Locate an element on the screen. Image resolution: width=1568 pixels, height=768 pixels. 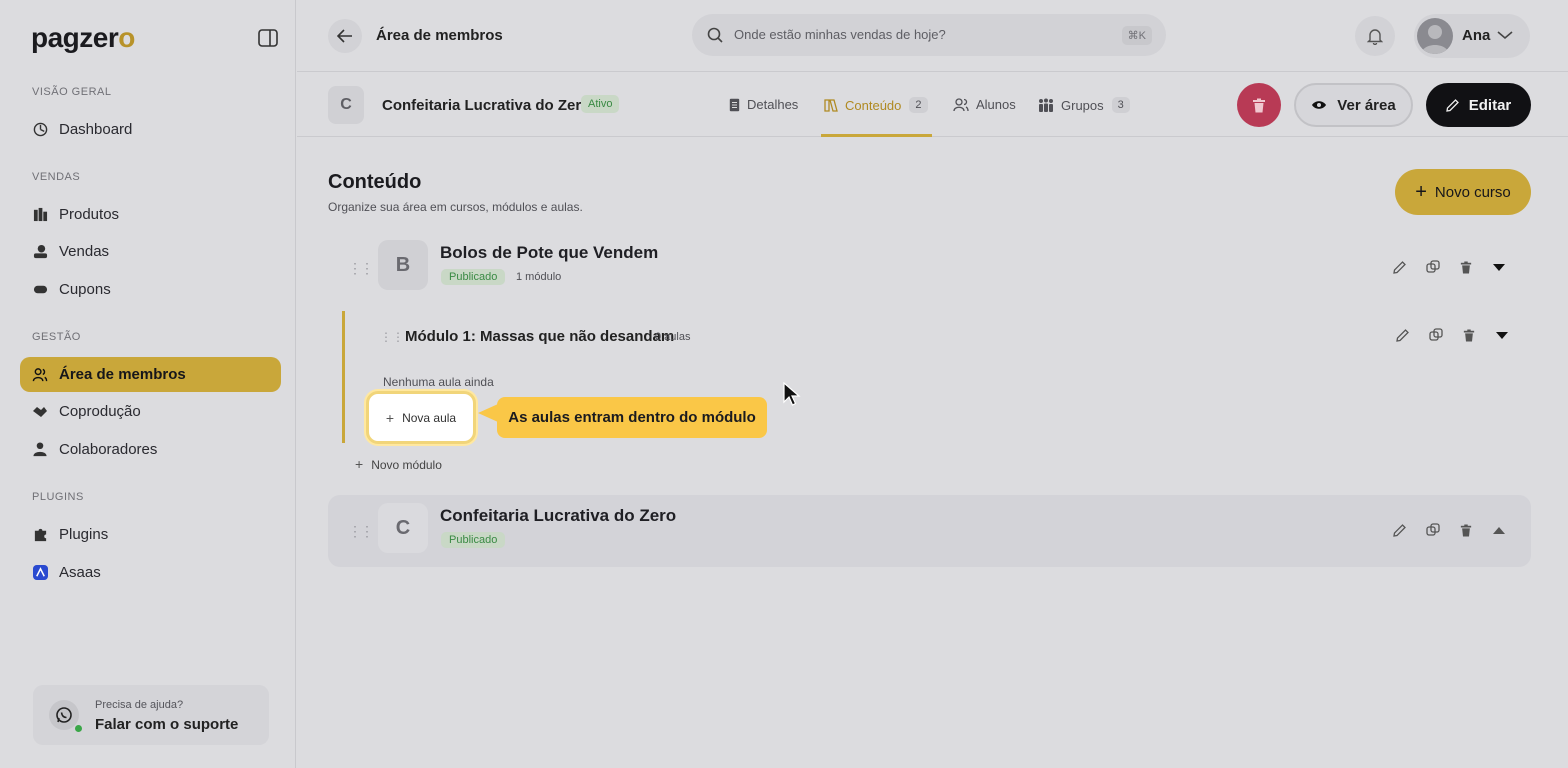
view-area-button: Ver área is located at coordinates (1353, 105).